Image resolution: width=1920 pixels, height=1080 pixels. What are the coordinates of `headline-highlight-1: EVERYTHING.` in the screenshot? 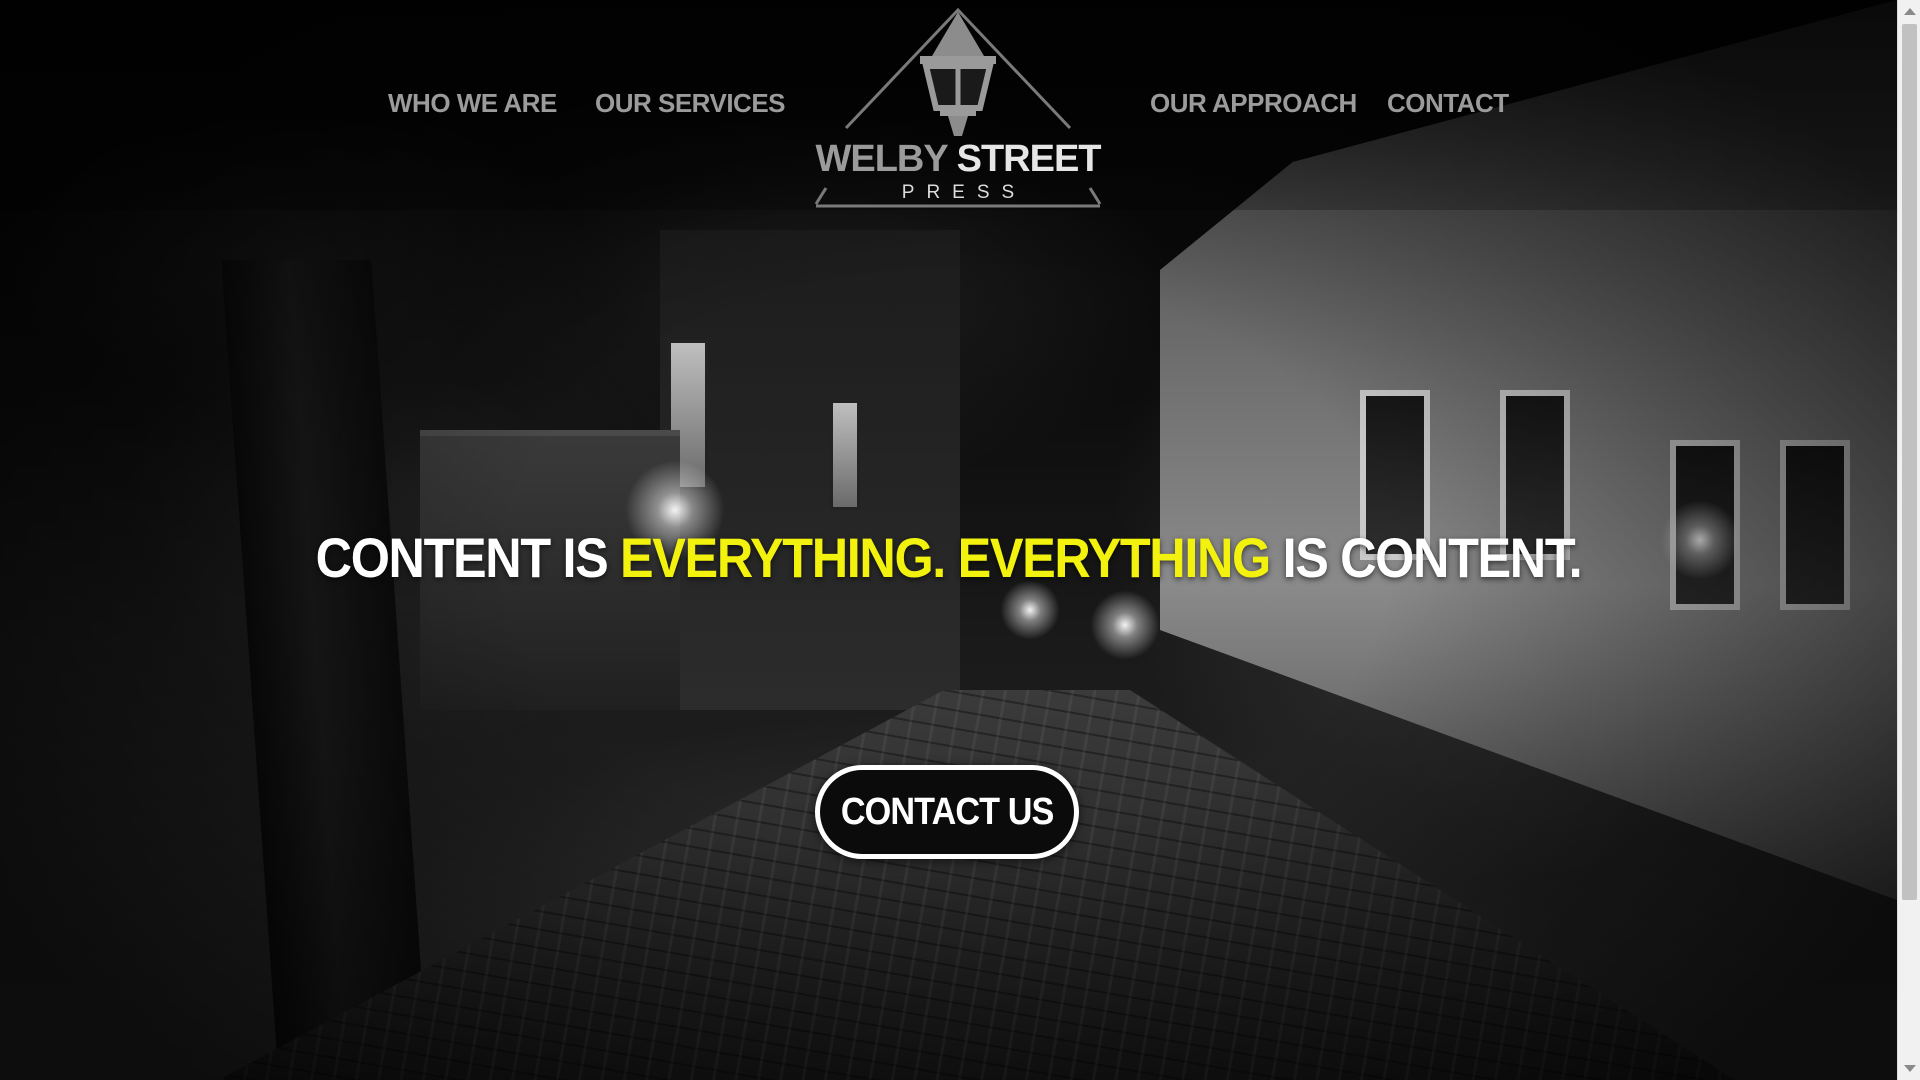 It's located at (783, 557).